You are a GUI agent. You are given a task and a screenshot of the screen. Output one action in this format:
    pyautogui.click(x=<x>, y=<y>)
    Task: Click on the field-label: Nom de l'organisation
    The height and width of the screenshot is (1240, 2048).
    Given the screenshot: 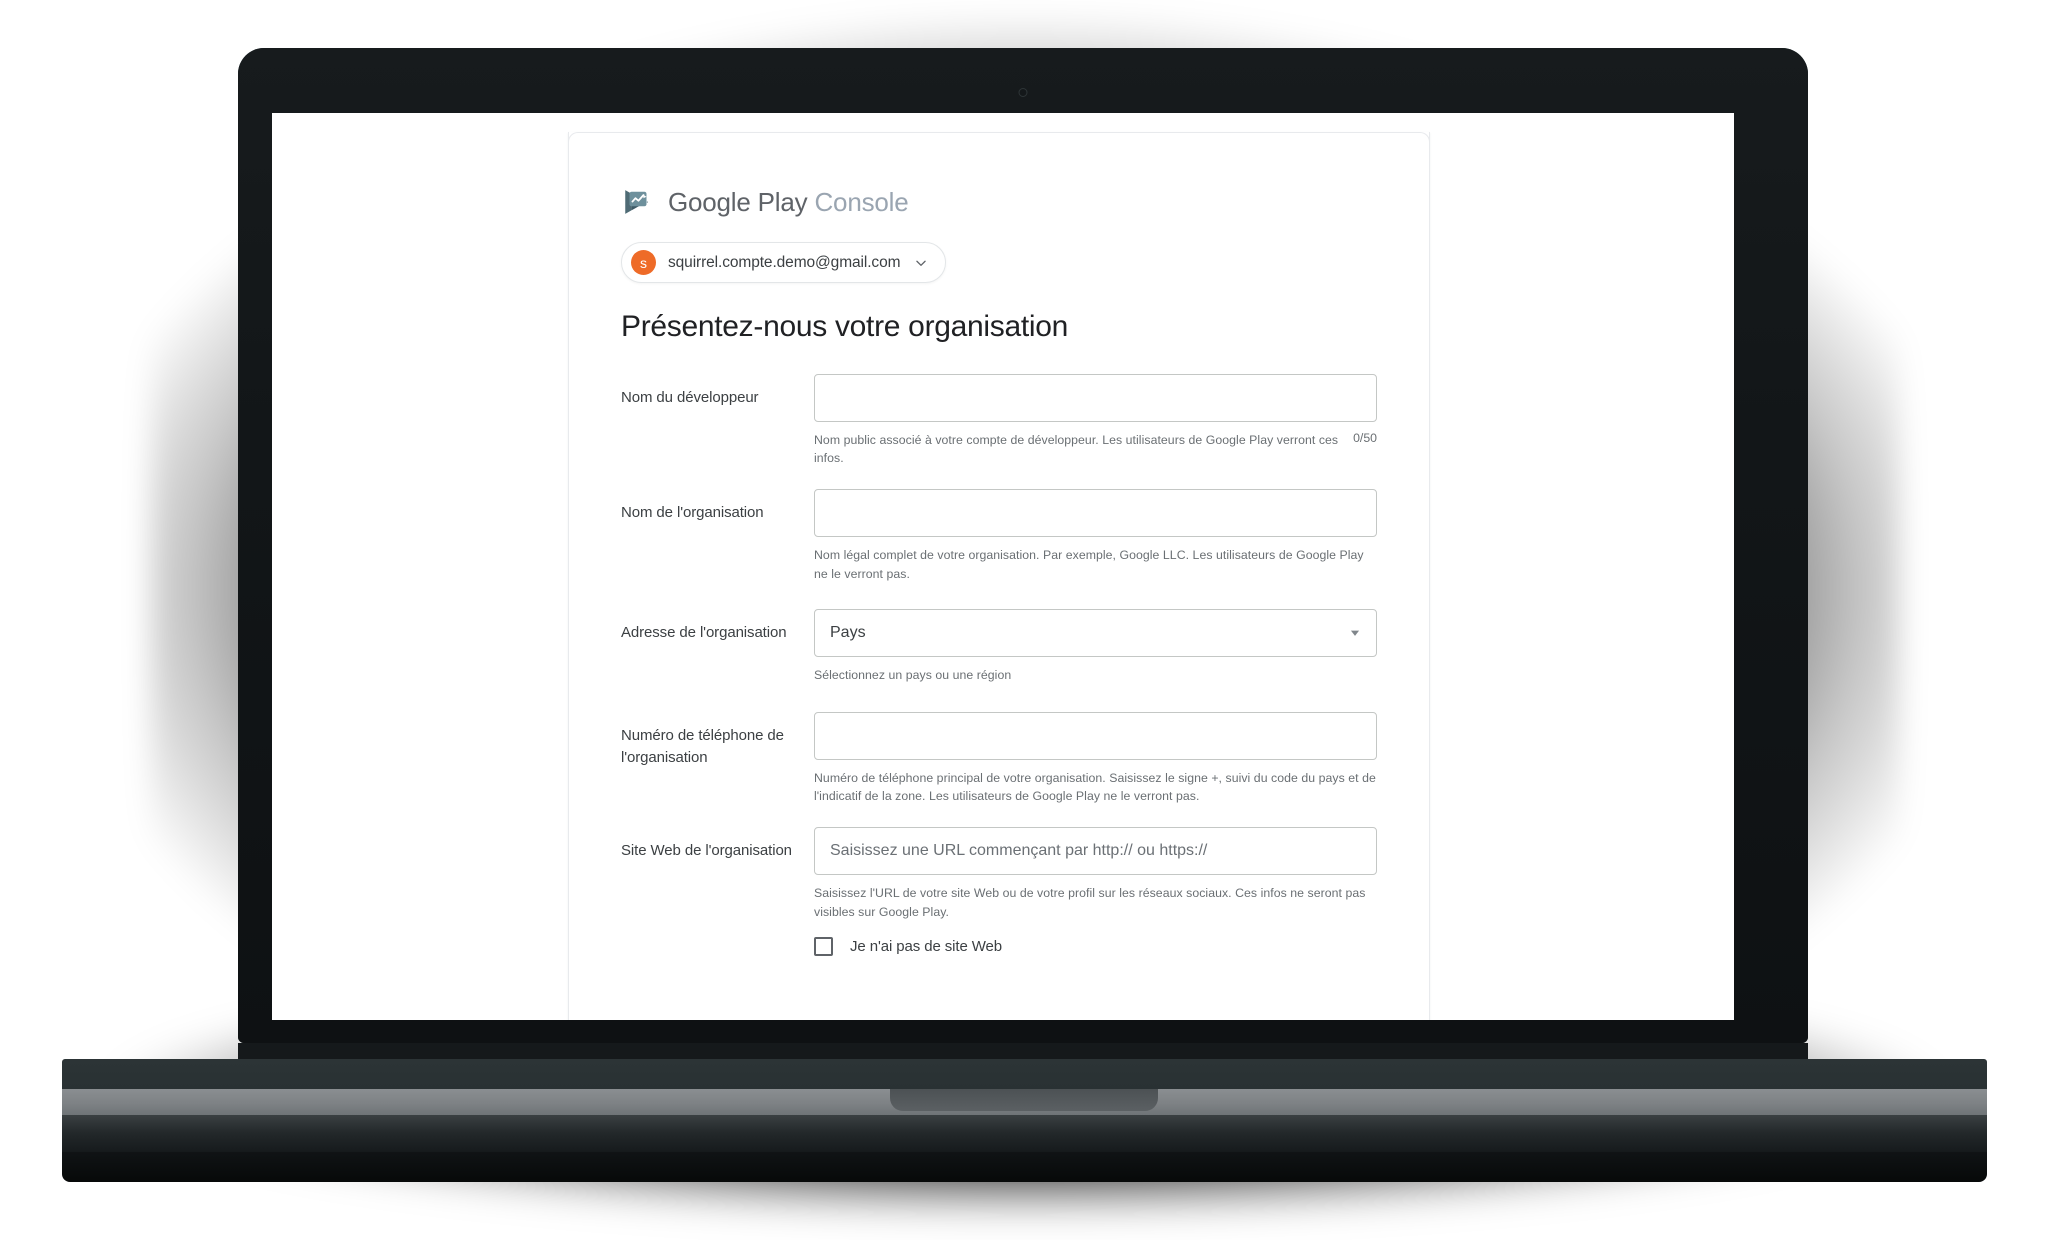 What is the action you would take?
    pyautogui.click(x=692, y=513)
    